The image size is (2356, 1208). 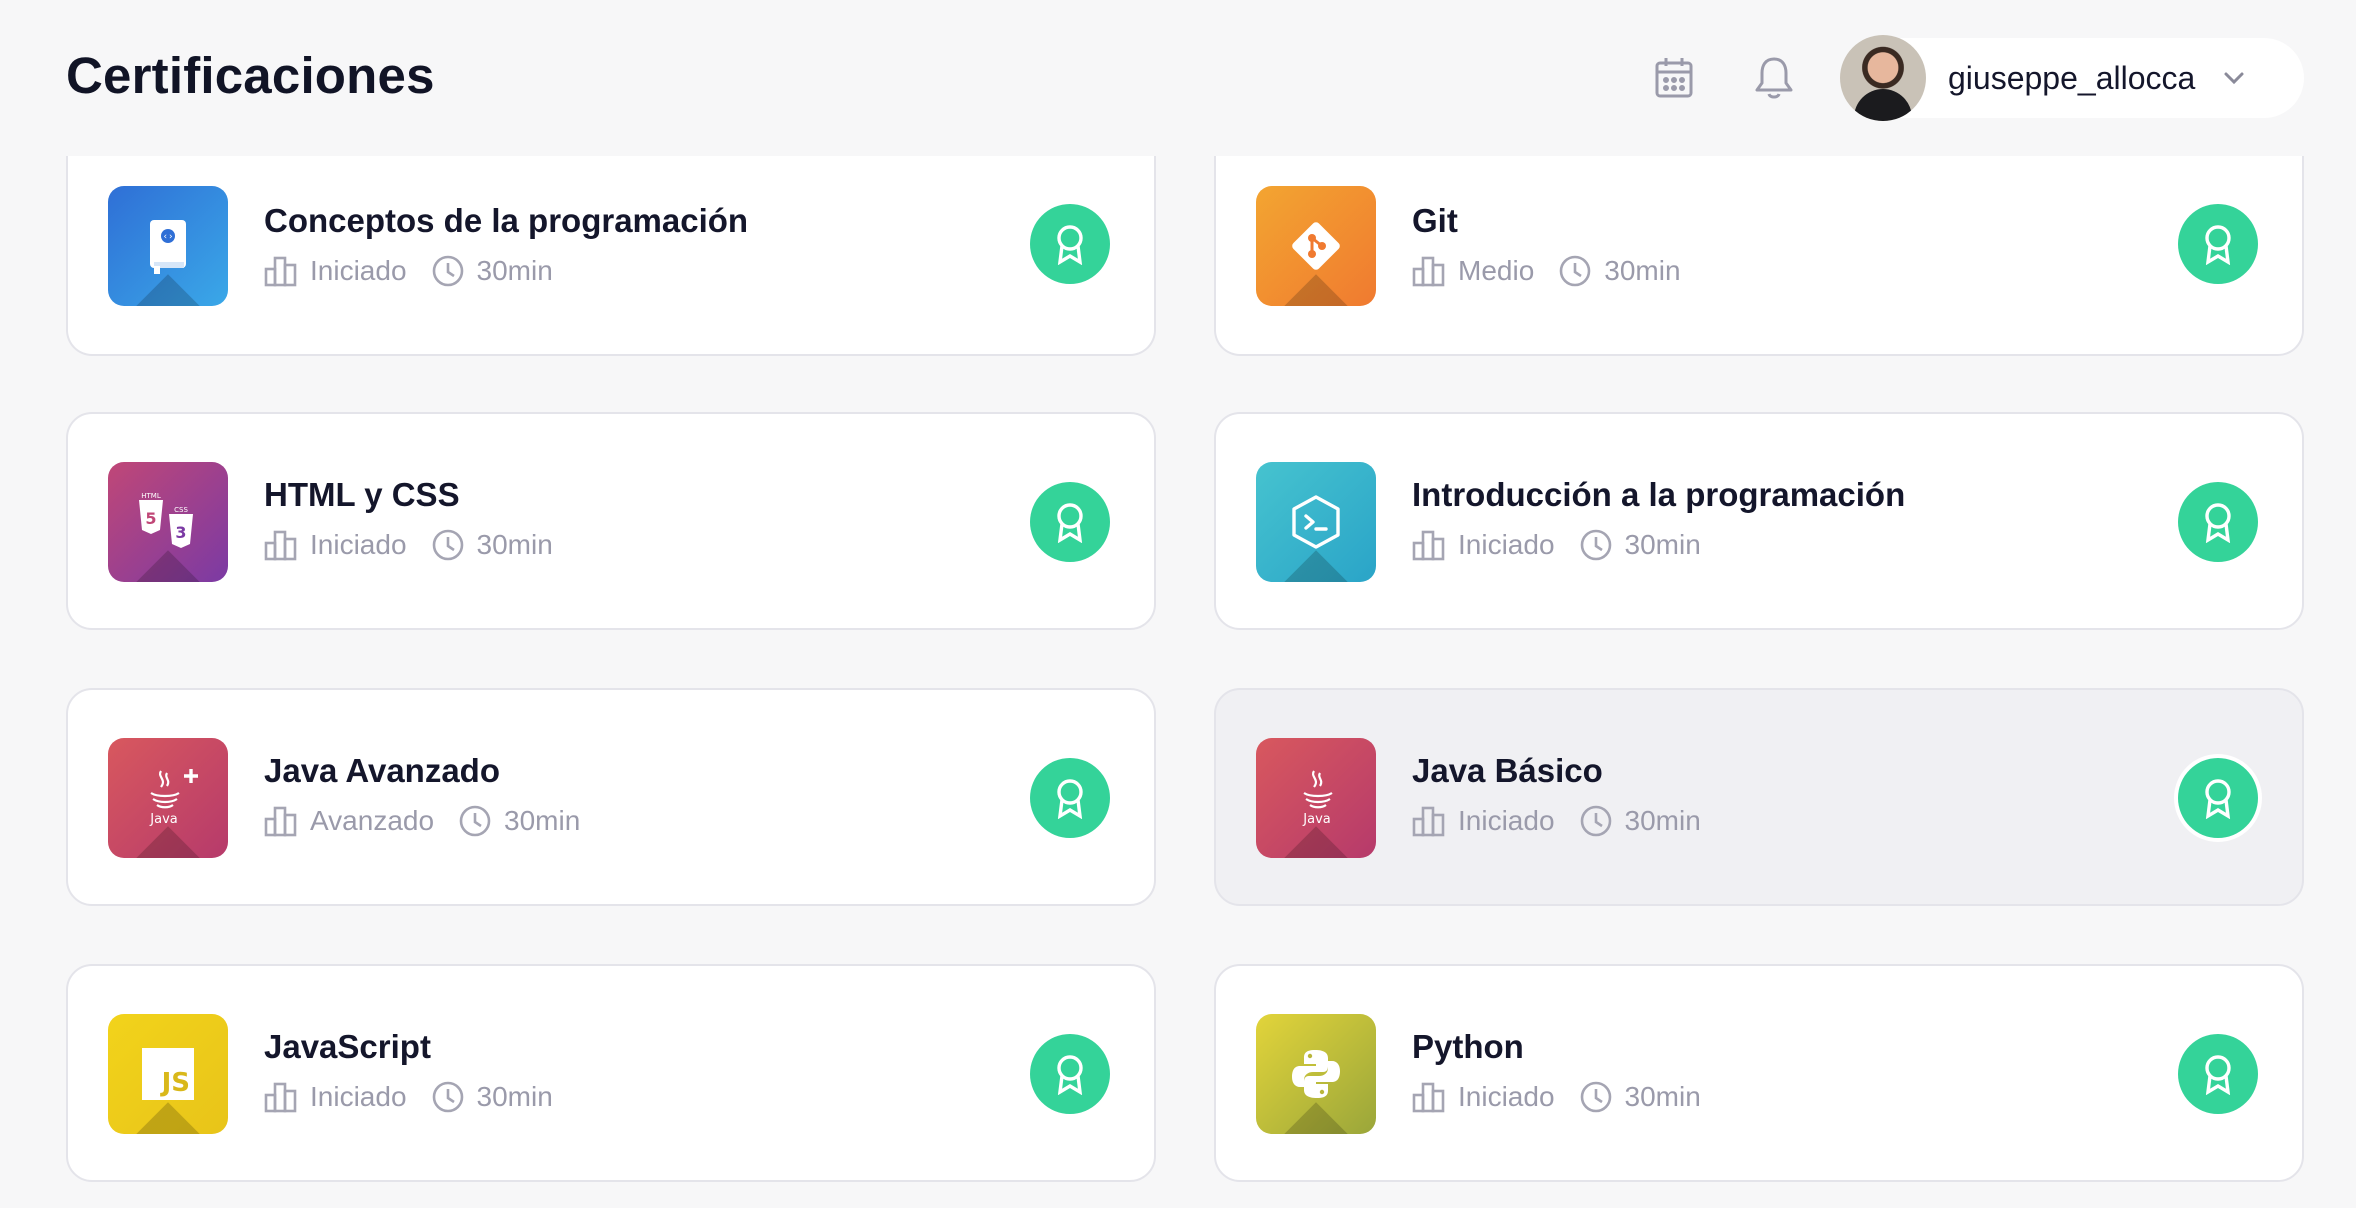 I want to click on book-code-icon: ‹›, so click(x=168, y=246).